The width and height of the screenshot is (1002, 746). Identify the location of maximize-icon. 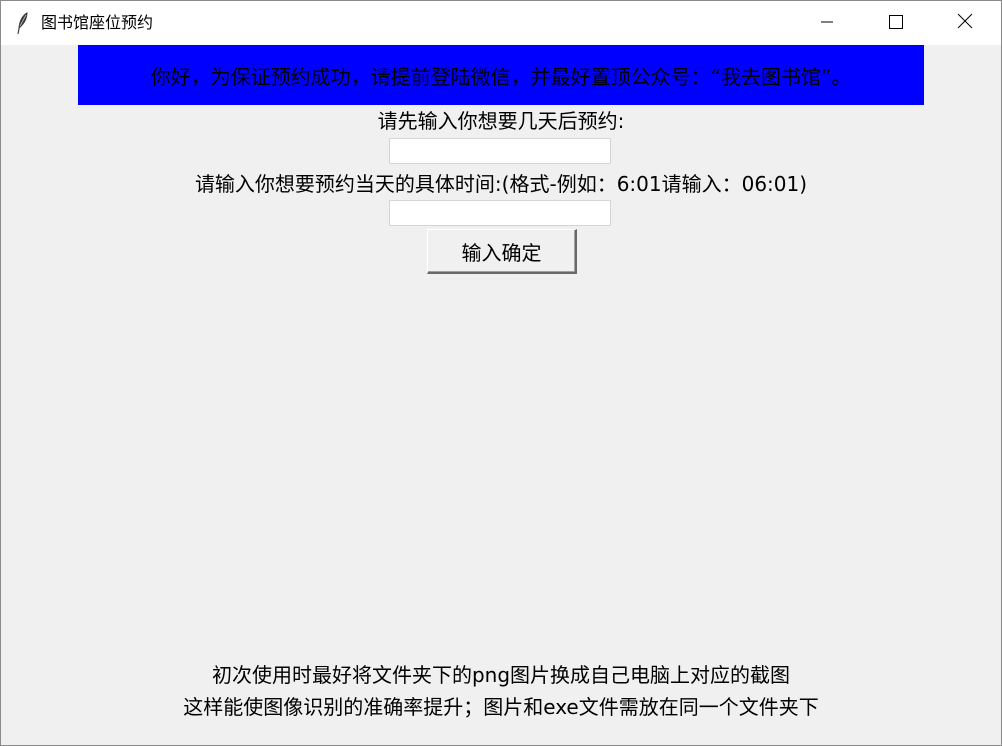
(896, 23).